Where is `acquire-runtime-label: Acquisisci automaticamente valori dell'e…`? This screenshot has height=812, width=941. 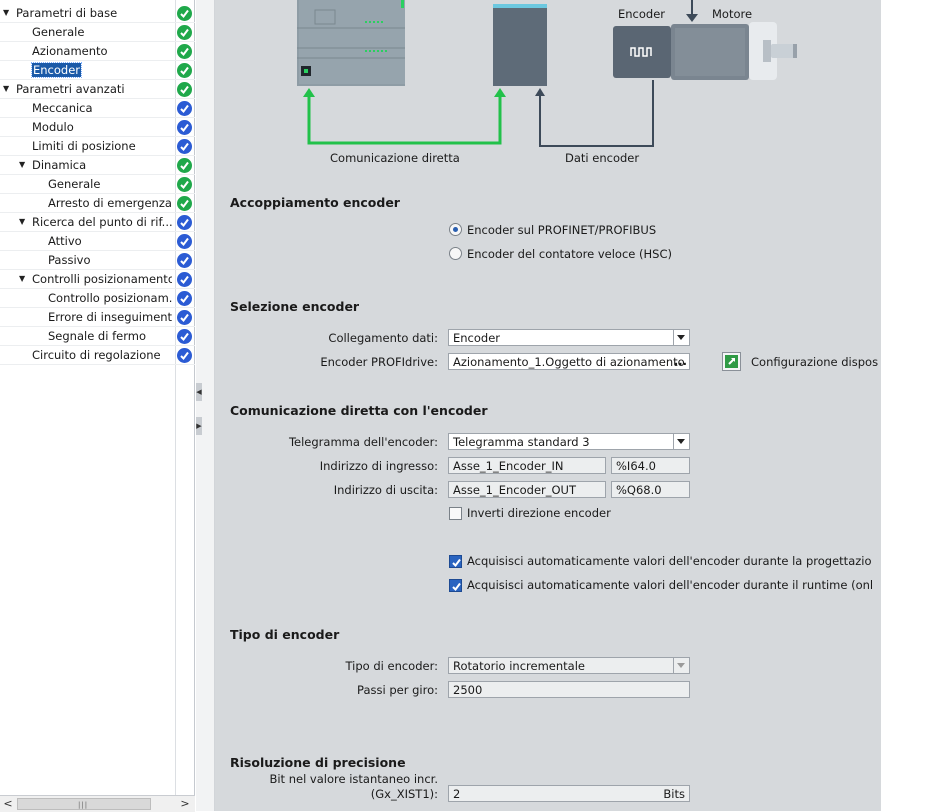
acquire-runtime-label: Acquisisci automaticamente valori dell'e… is located at coordinates (670, 585).